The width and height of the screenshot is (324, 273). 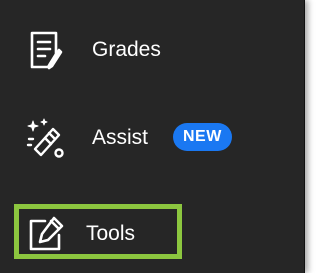 What do you see at coordinates (46, 50) in the screenshot?
I see `grades-icon` at bounding box center [46, 50].